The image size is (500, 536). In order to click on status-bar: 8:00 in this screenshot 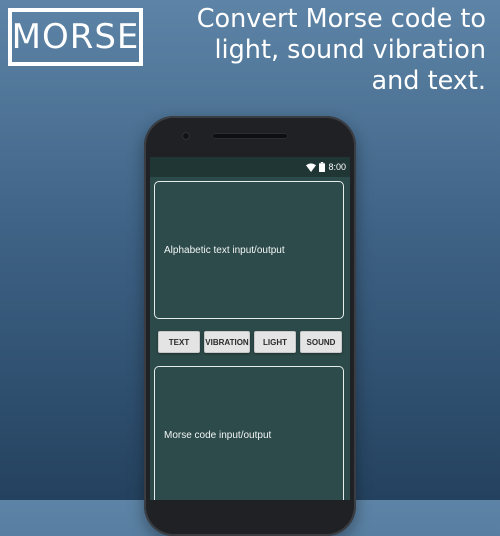, I will do `click(250, 167)`.